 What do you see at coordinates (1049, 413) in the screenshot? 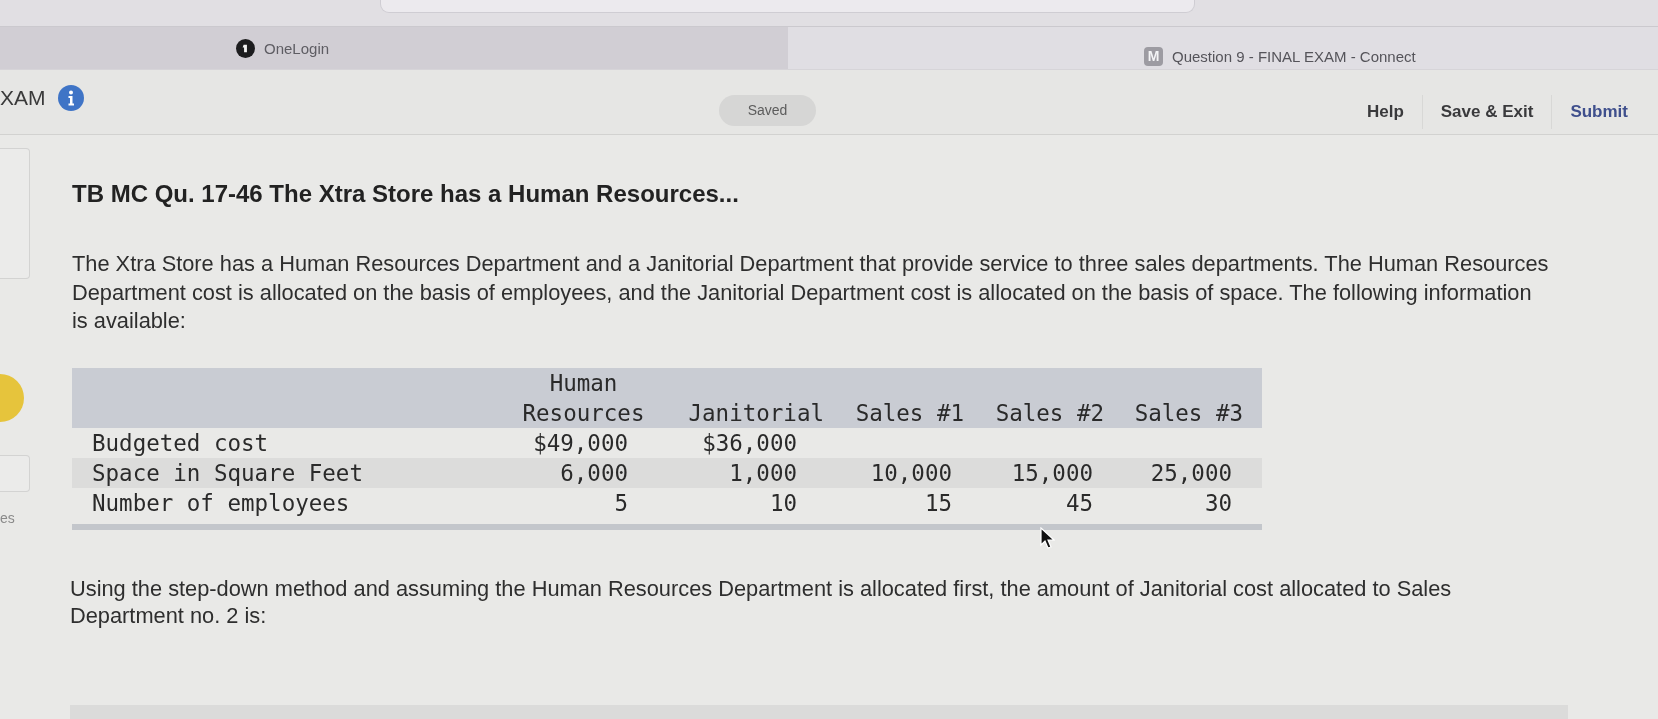
I see `column-header: Sales #2` at bounding box center [1049, 413].